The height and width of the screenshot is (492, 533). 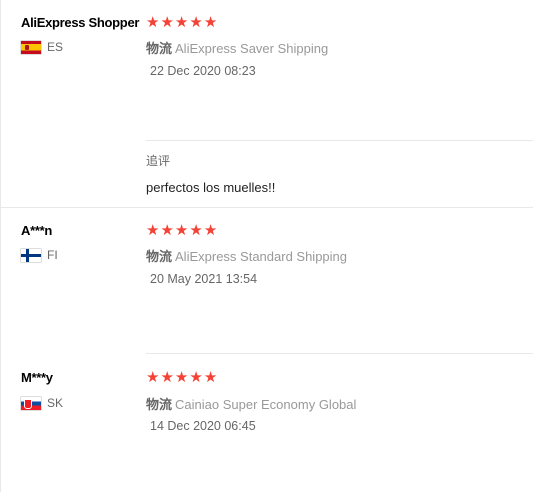 What do you see at coordinates (158, 161) in the screenshot?
I see `followup-label: 追评` at bounding box center [158, 161].